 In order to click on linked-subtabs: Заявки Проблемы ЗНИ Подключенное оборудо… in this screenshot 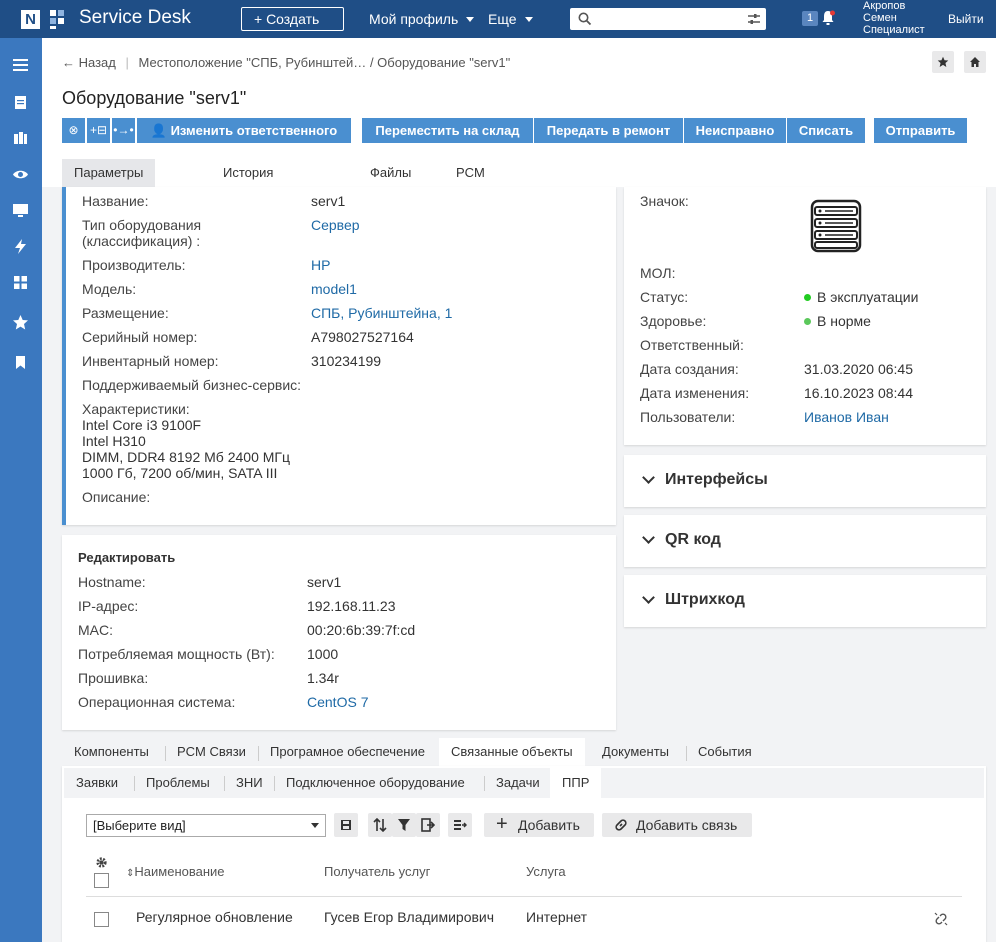, I will do `click(524, 783)`.